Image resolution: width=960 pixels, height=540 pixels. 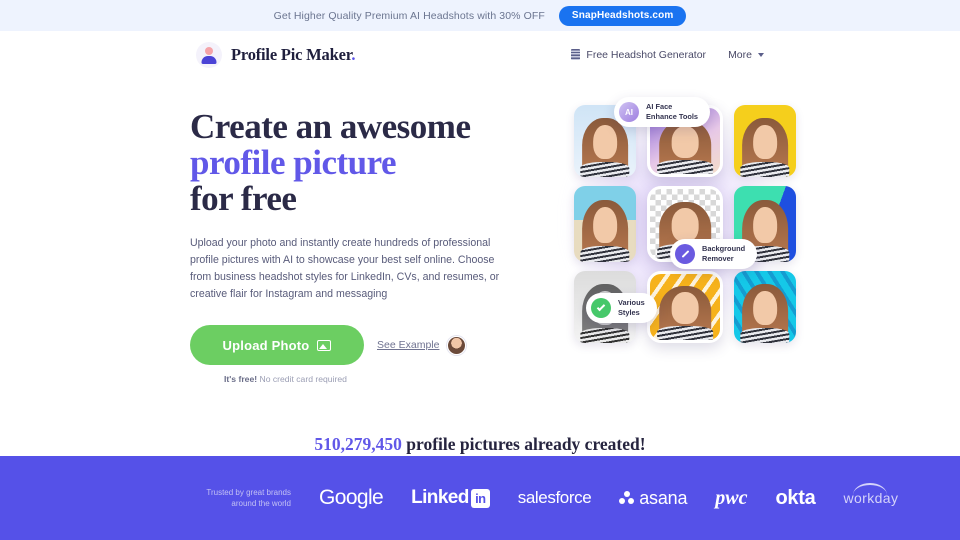 I want to click on snapheadshots-button: SnapHeadshots.com, so click(x=622, y=15).